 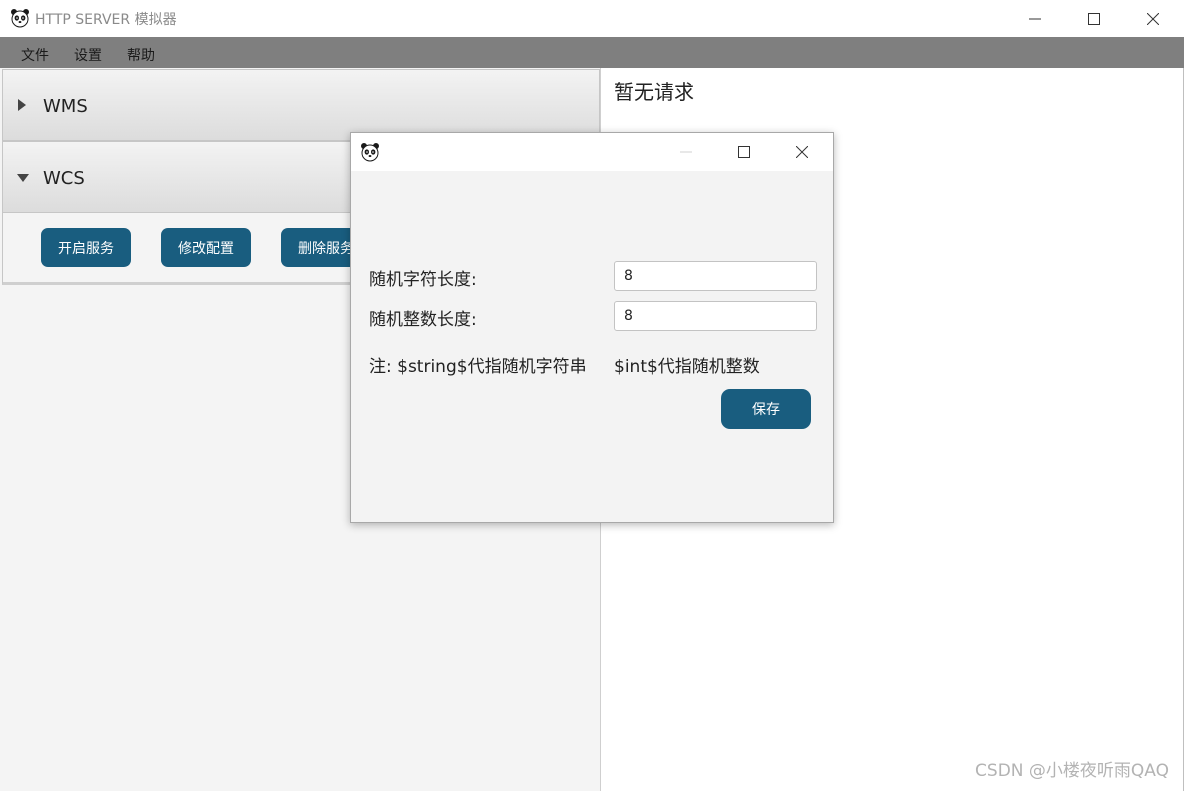 I want to click on string-length-input, so click(x=715, y=276).